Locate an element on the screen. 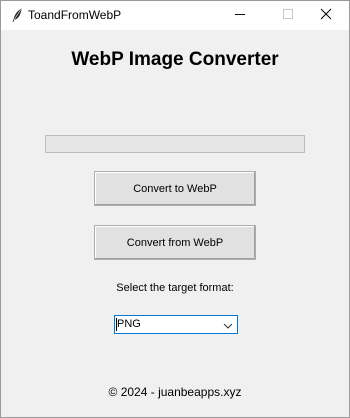 The image size is (350, 418). format-select: PNG is located at coordinates (176, 324).